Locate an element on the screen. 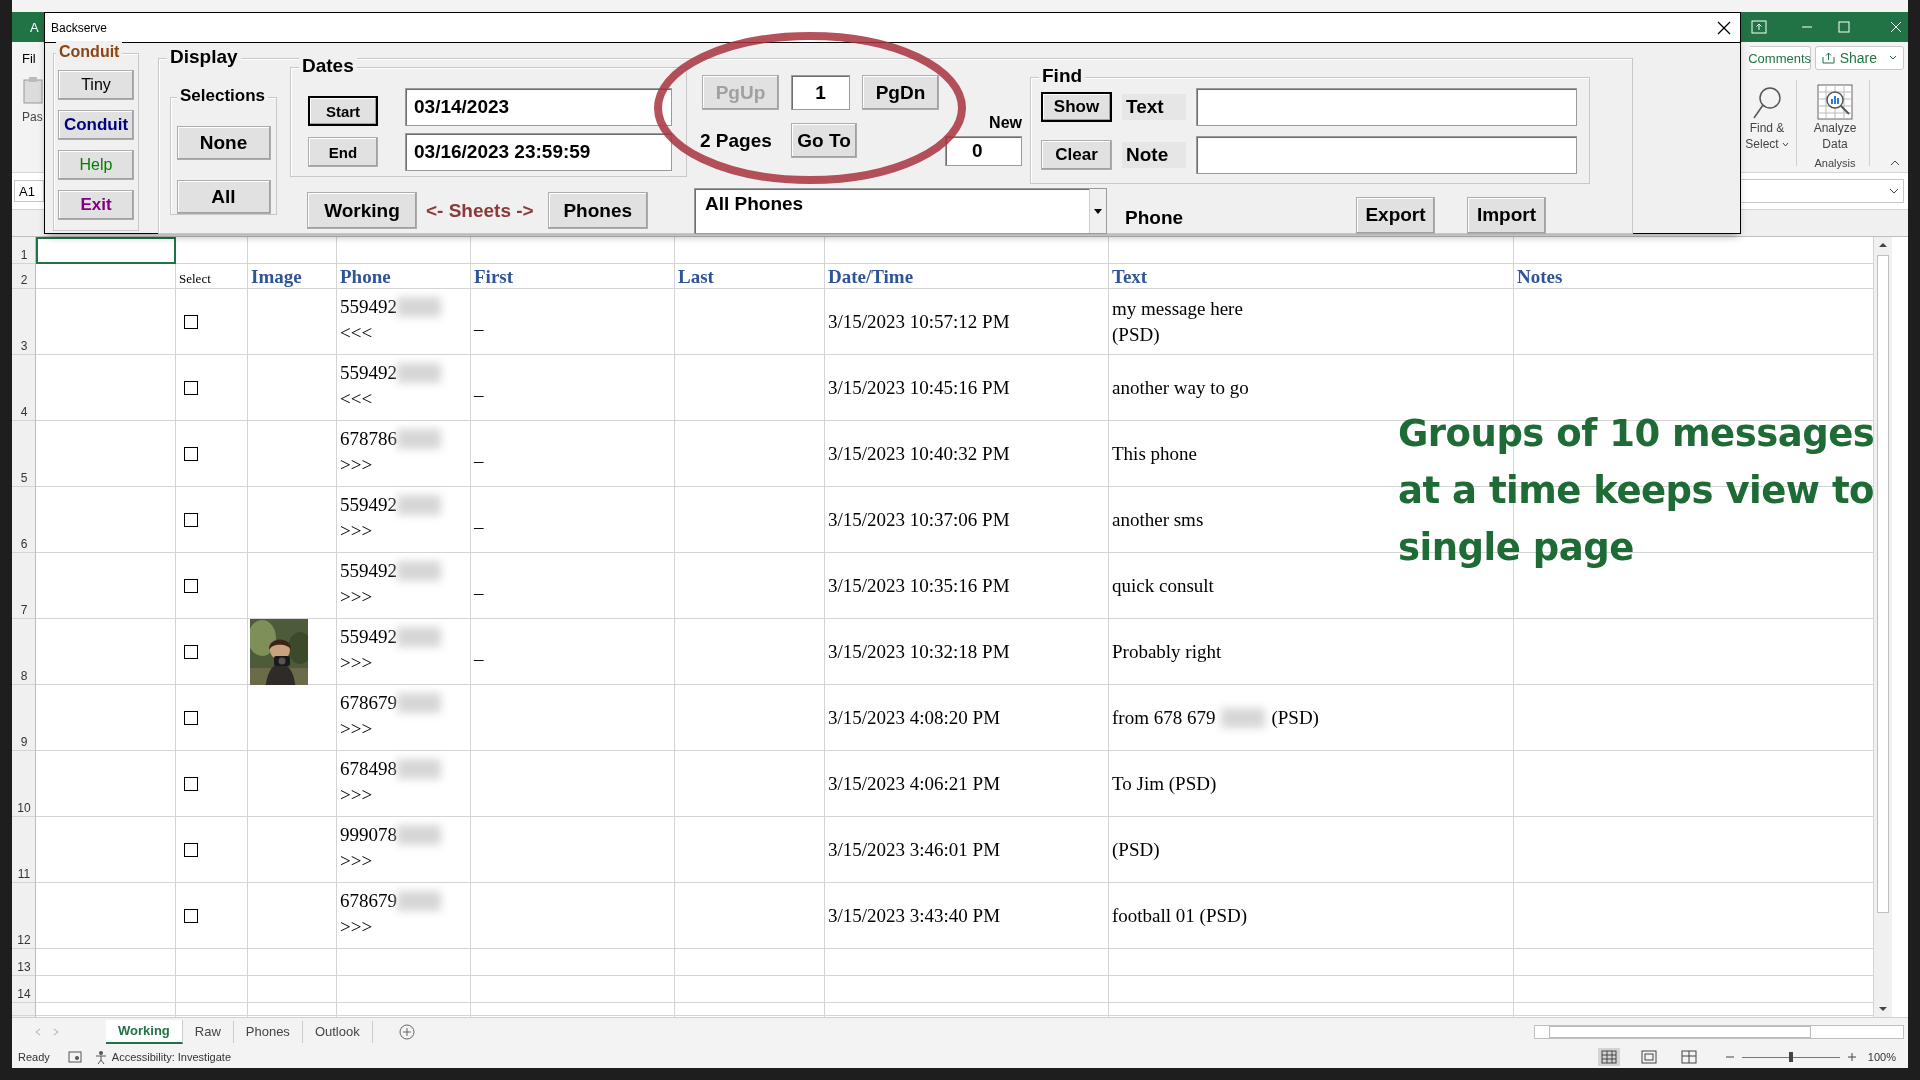 The width and height of the screenshot is (1920, 1080). maximize-icon is located at coordinates (1844, 27).